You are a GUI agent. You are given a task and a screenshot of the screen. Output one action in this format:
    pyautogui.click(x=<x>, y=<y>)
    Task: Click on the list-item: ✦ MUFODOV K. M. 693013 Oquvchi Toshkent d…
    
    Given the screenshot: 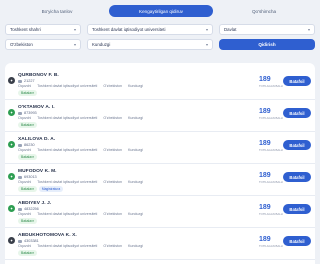 What is the action you would take?
    pyautogui.click(x=160, y=180)
    